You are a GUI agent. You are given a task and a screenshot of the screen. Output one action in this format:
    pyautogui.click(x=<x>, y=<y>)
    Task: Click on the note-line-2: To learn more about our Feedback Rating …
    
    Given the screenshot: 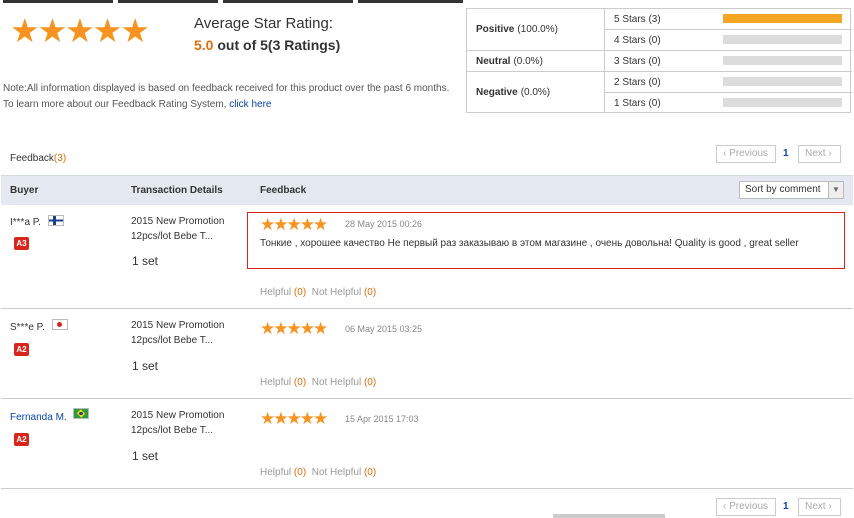 What is the action you would take?
    pyautogui.click(x=137, y=104)
    